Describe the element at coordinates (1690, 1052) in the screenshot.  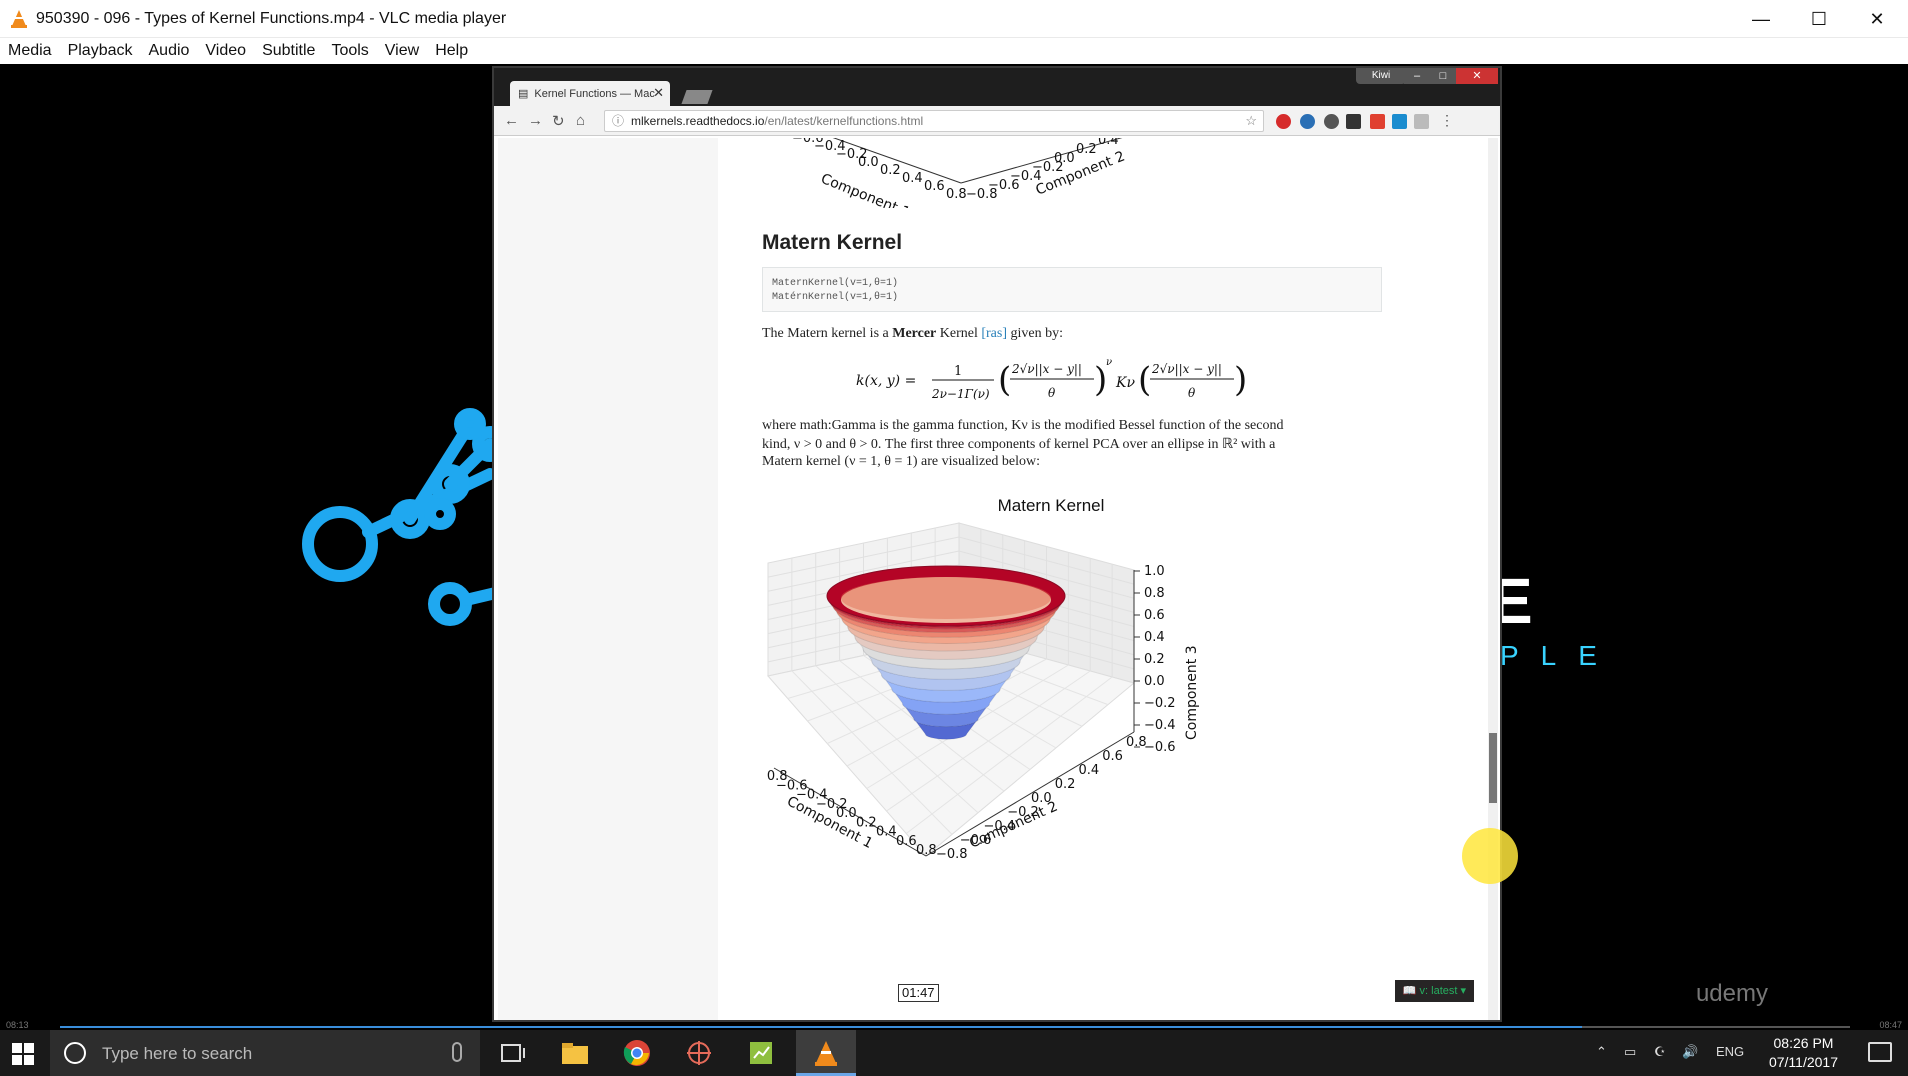
I see `volume-icon: 🔊` at that location.